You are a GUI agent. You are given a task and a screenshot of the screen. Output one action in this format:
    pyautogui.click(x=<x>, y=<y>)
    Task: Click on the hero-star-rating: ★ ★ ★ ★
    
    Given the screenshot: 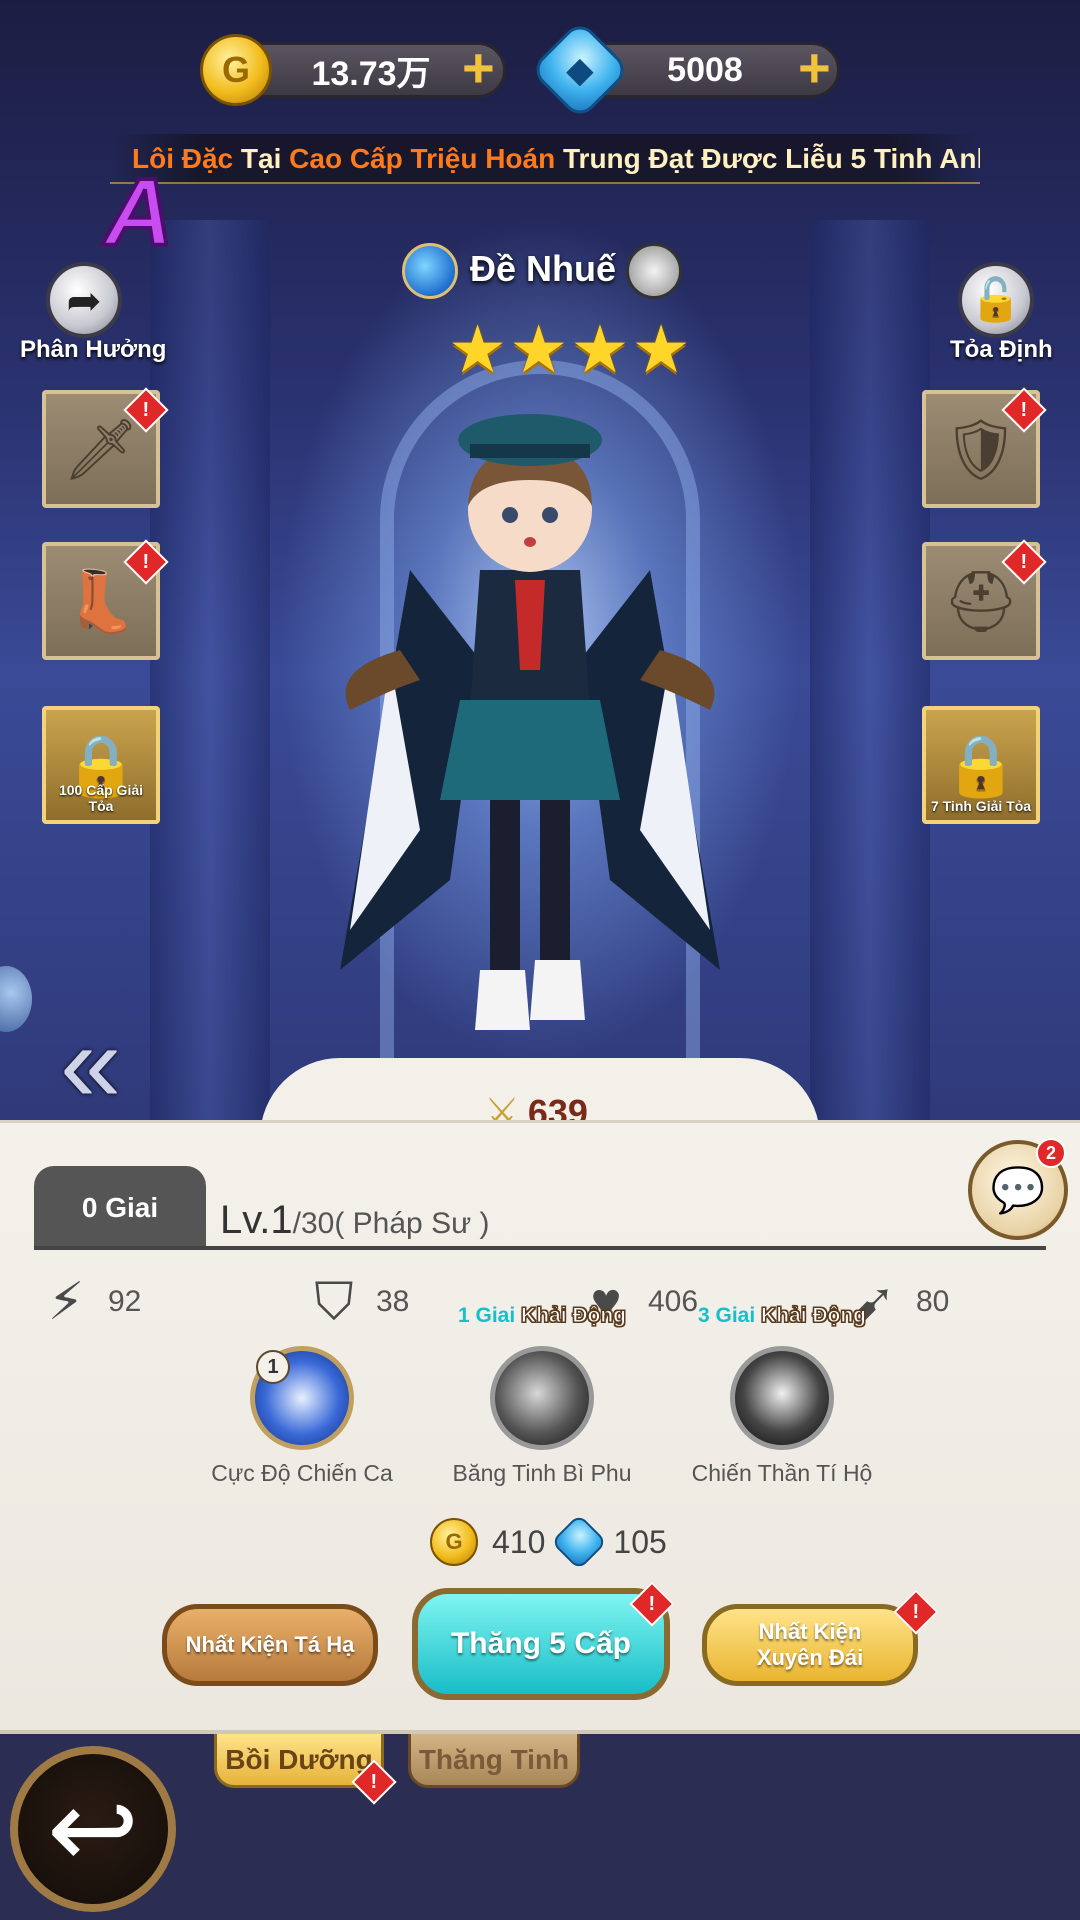 What is the action you would take?
    pyautogui.click(x=569, y=349)
    